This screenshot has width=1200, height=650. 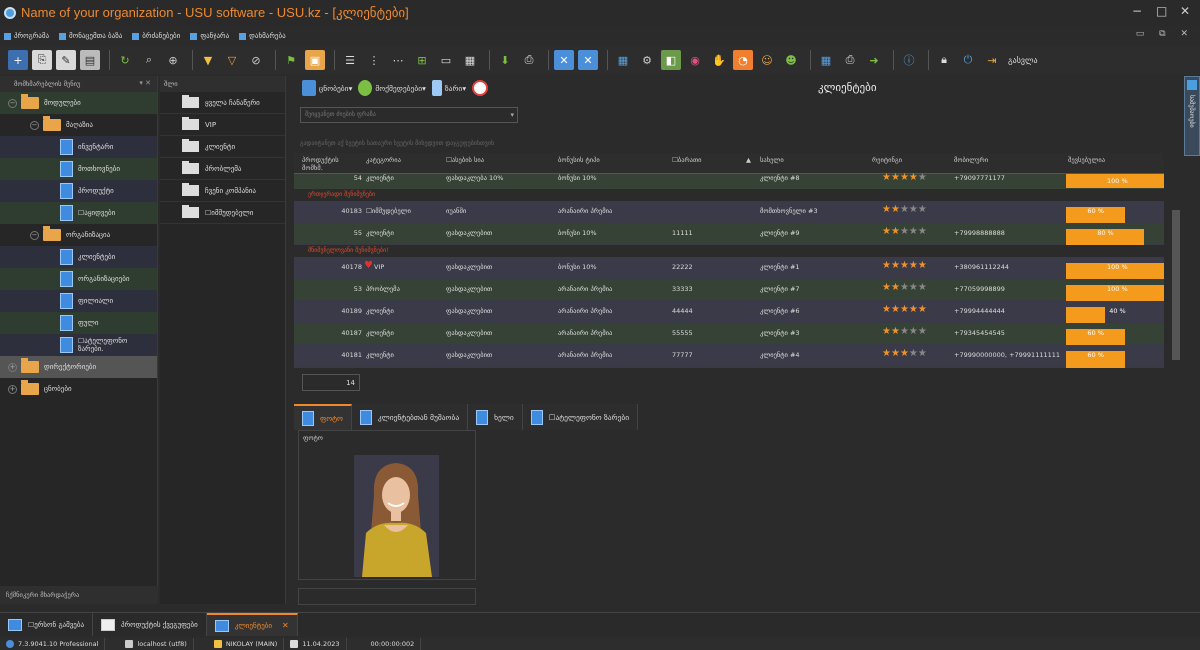 What do you see at coordinates (78, 191) in the screenshot?
I see `tree-item: პროდუქტი` at bounding box center [78, 191].